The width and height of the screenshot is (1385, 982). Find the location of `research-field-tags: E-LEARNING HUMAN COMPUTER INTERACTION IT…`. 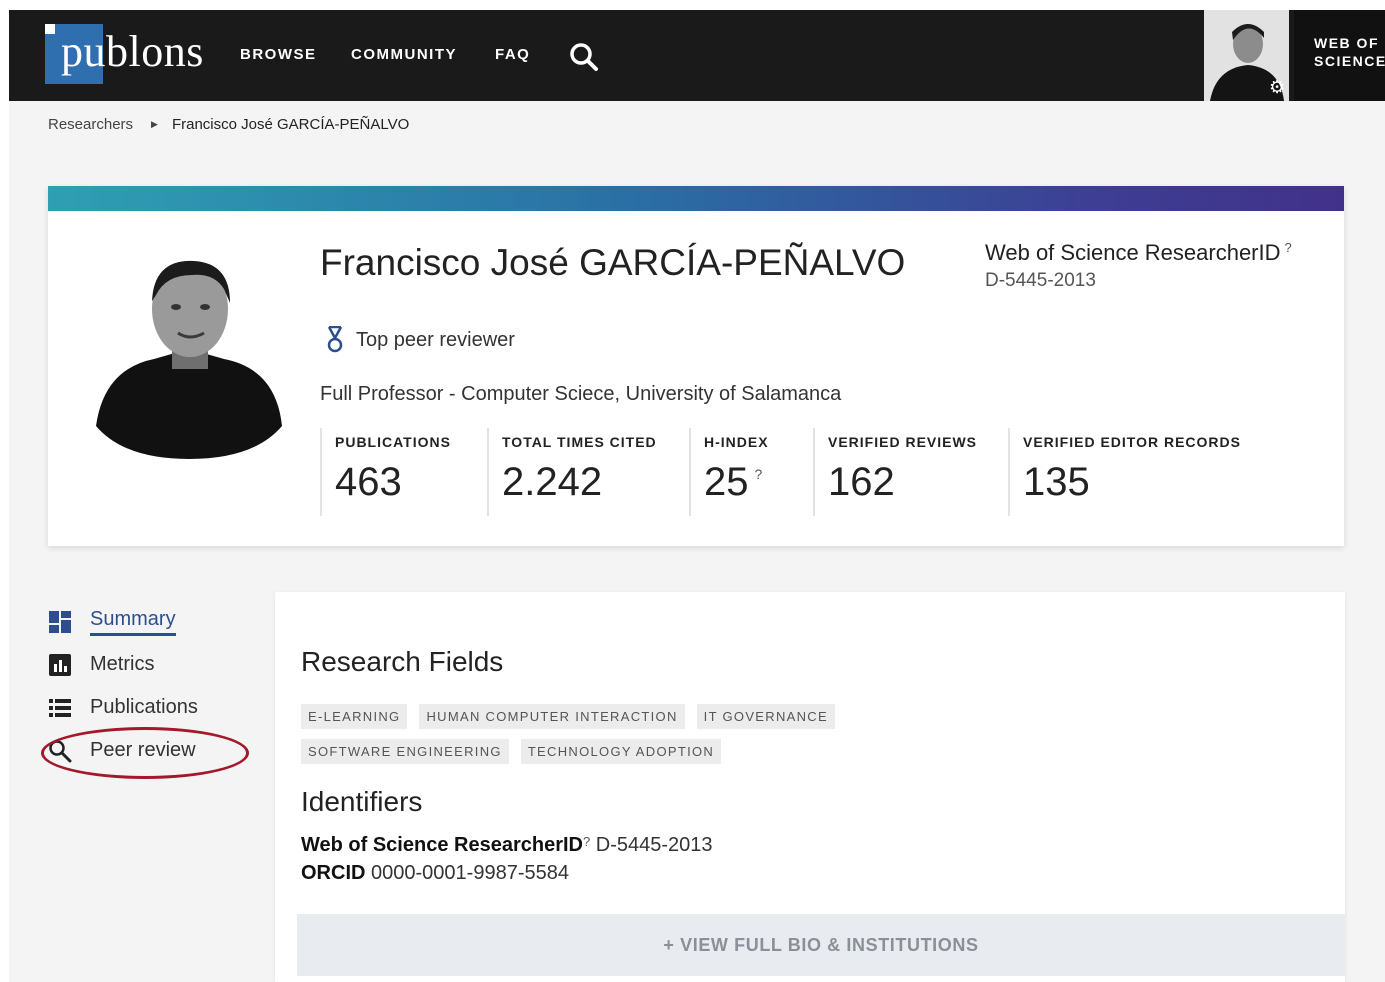

research-field-tags: E-LEARNING HUMAN COMPUTER INTERACTION IT… is located at coordinates (681, 739).